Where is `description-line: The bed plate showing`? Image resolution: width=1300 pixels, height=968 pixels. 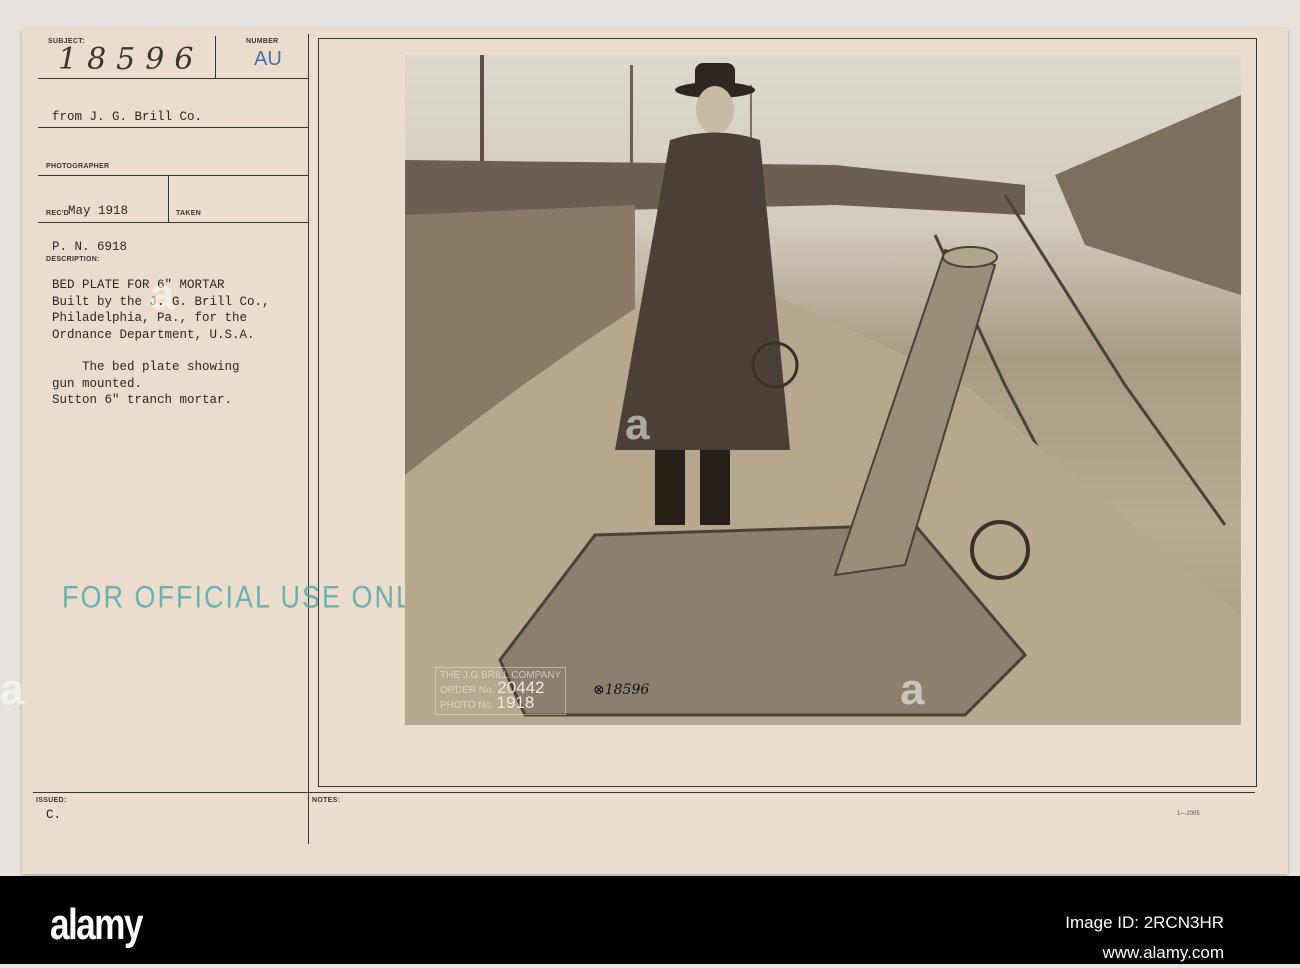 description-line: The bed plate showing is located at coordinates (146, 367).